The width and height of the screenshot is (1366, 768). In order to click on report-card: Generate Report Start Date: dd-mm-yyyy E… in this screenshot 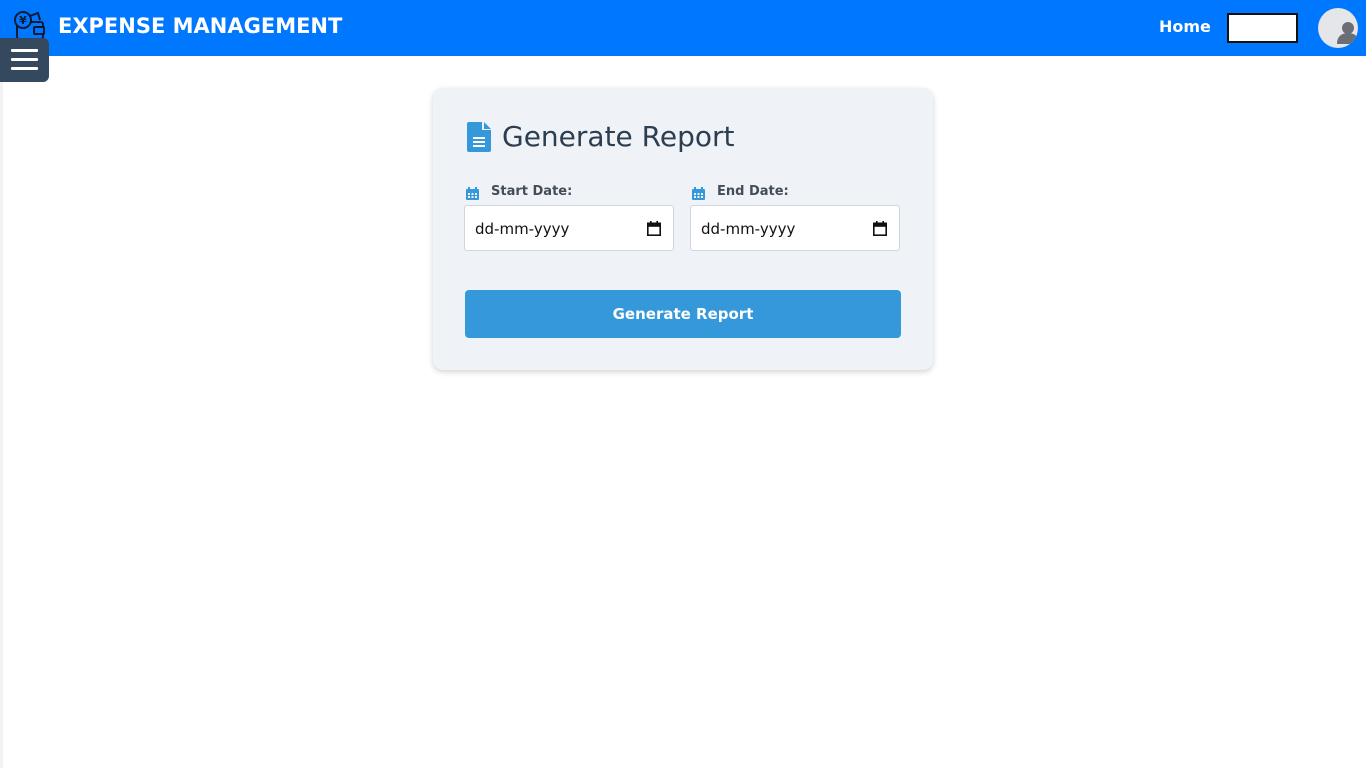, I will do `click(683, 229)`.